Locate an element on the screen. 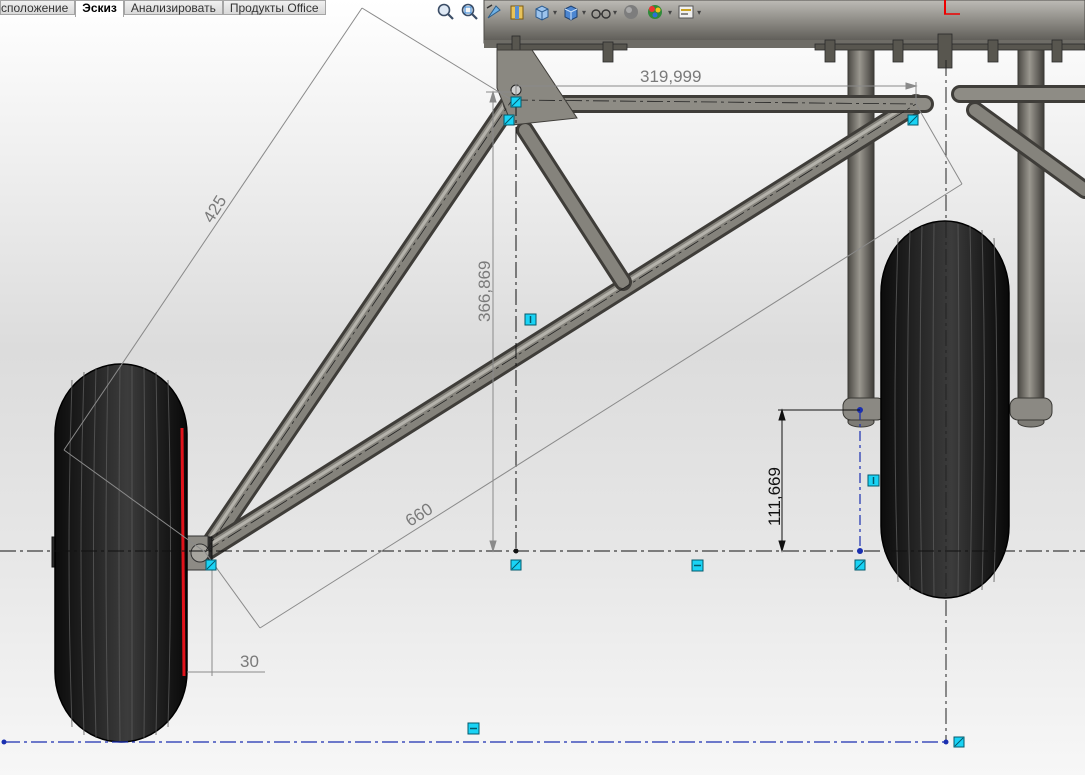 The image size is (1085, 775). dimension-top-horizontal: 319,999 is located at coordinates (670, 76).